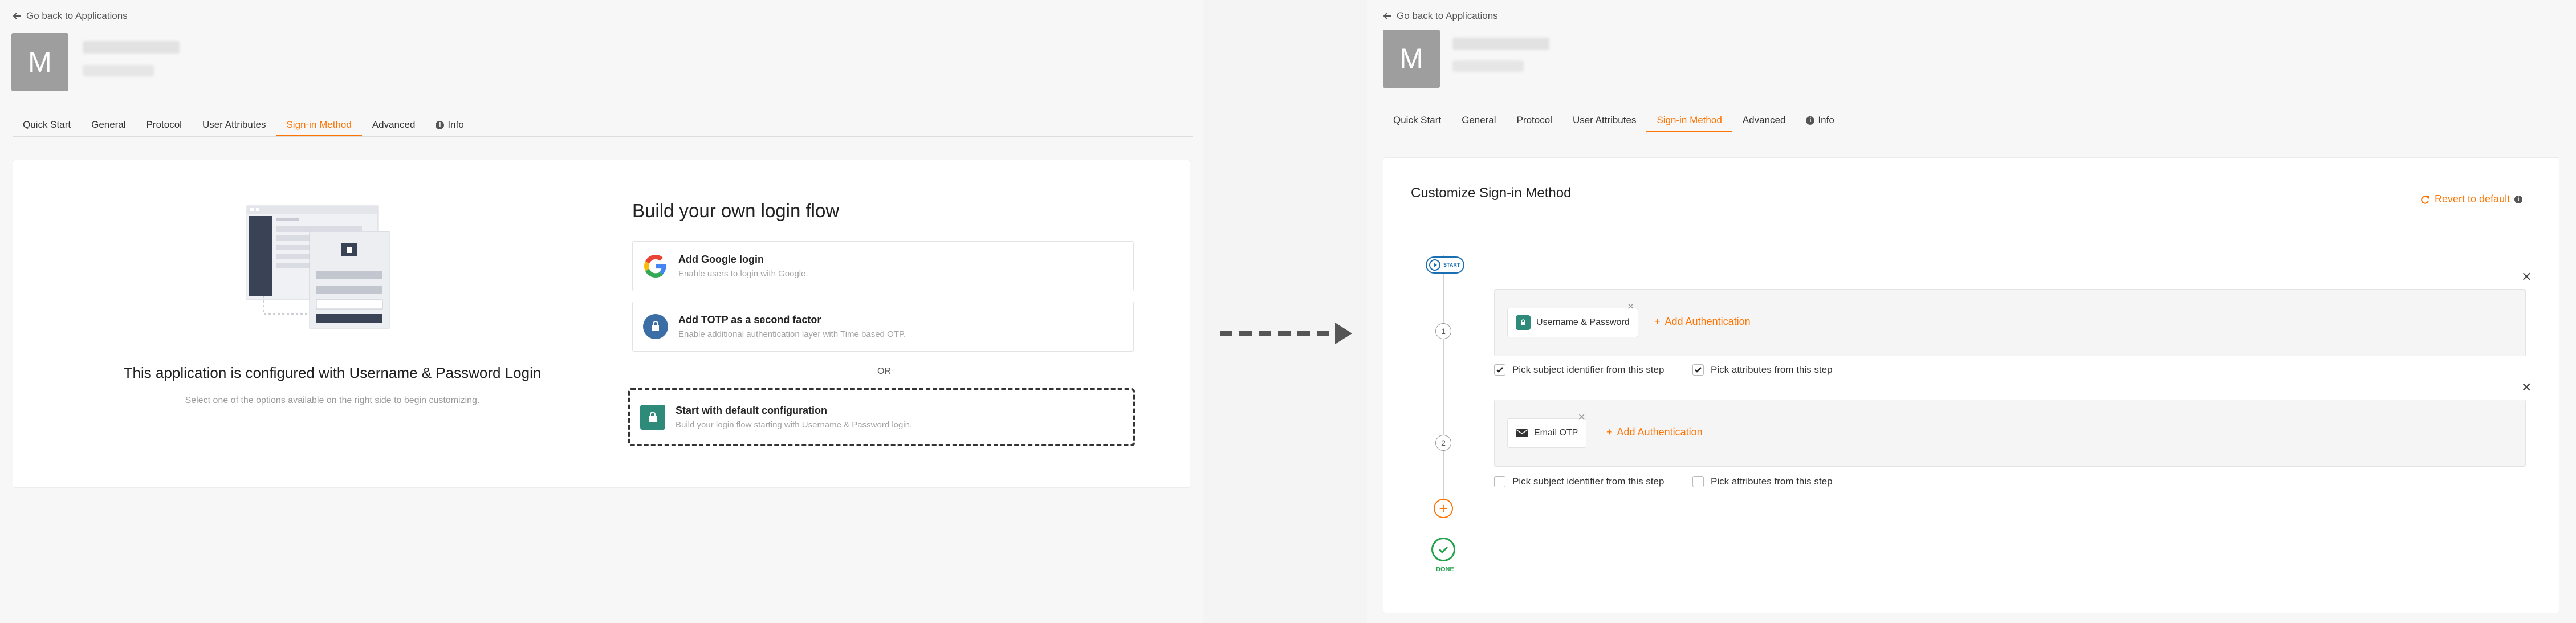  Describe the element at coordinates (2526, 387) in the screenshot. I see `remove-step-2-button: ✕` at that location.